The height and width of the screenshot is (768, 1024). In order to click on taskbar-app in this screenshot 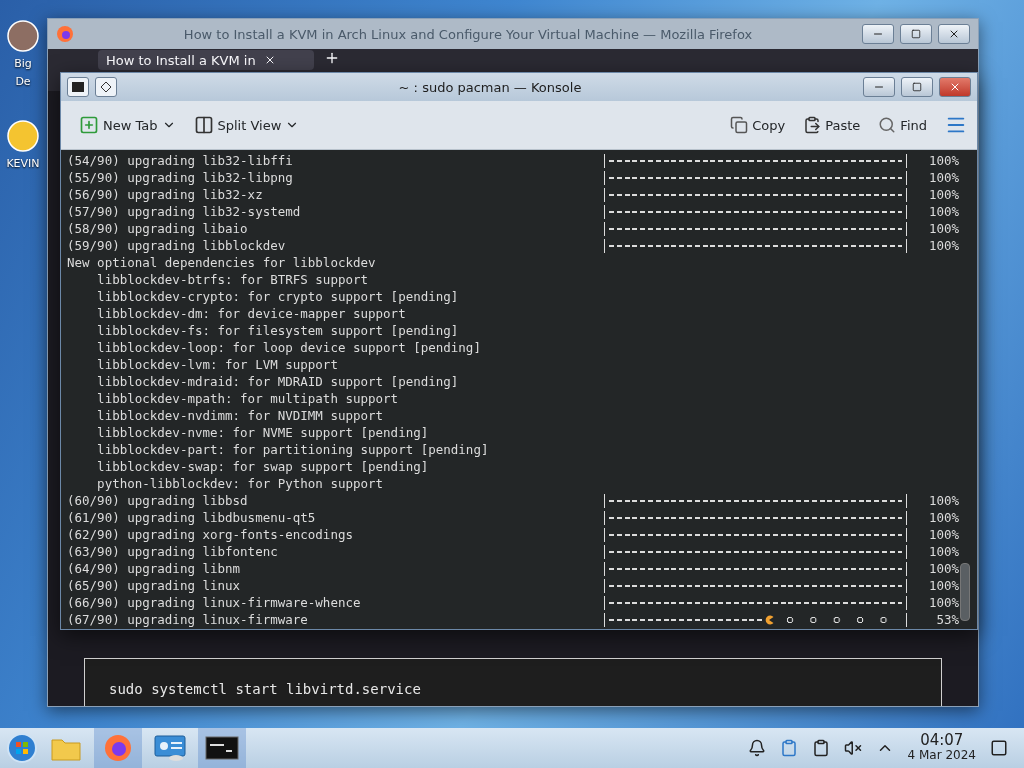, I will do `click(222, 748)`.